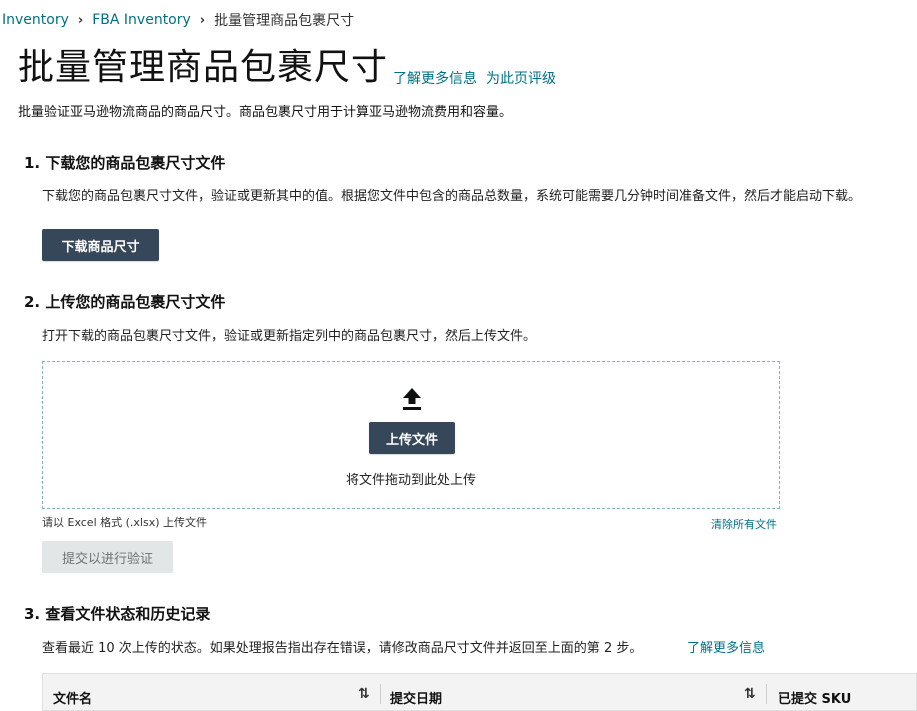 The image size is (917, 711). What do you see at coordinates (125, 522) in the screenshot?
I see `file-format-note: 请以 Excel 格式 (.xlsx) 上传文件` at bounding box center [125, 522].